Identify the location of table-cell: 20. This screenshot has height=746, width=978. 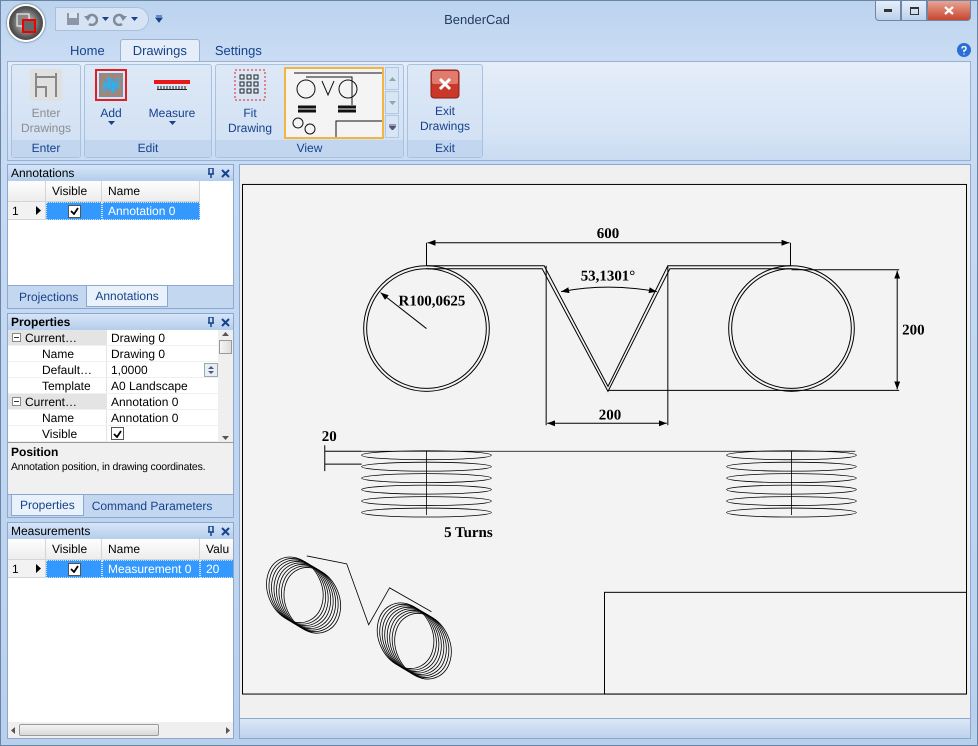
(216, 569).